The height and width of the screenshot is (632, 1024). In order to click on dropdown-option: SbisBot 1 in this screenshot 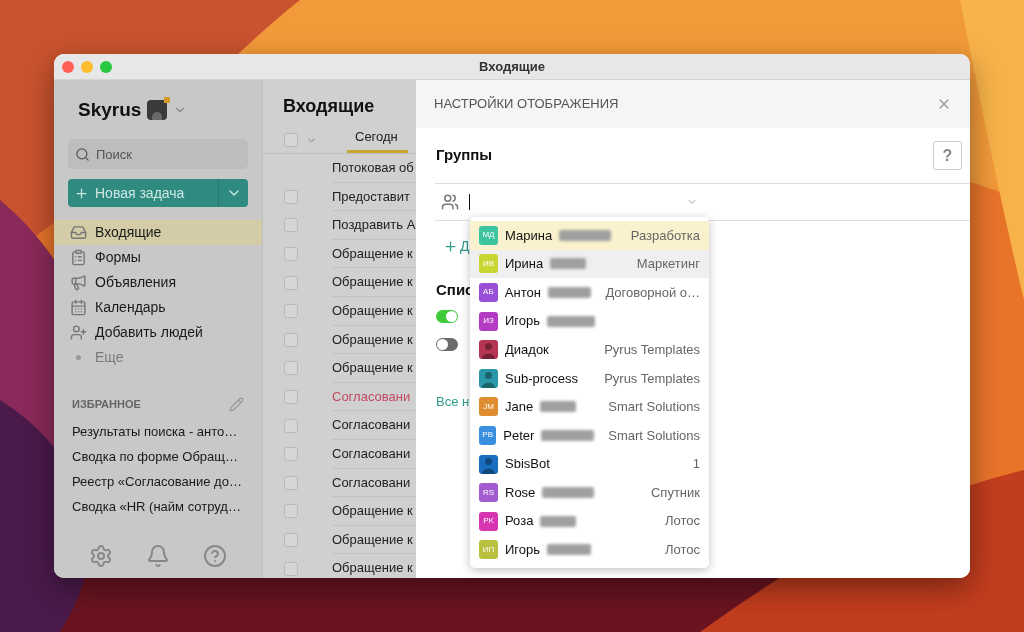, I will do `click(589, 464)`.